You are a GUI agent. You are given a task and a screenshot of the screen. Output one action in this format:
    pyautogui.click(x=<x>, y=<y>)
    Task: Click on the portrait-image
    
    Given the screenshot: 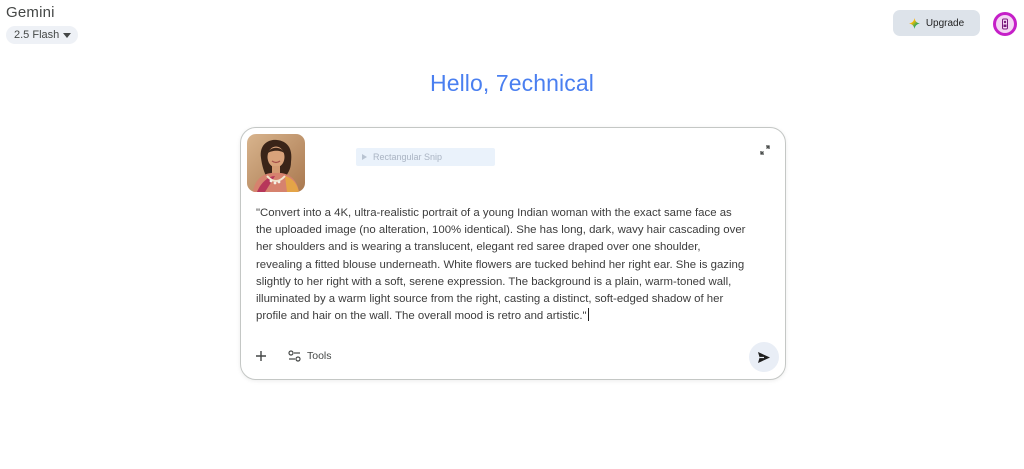 What is the action you would take?
    pyautogui.click(x=276, y=163)
    